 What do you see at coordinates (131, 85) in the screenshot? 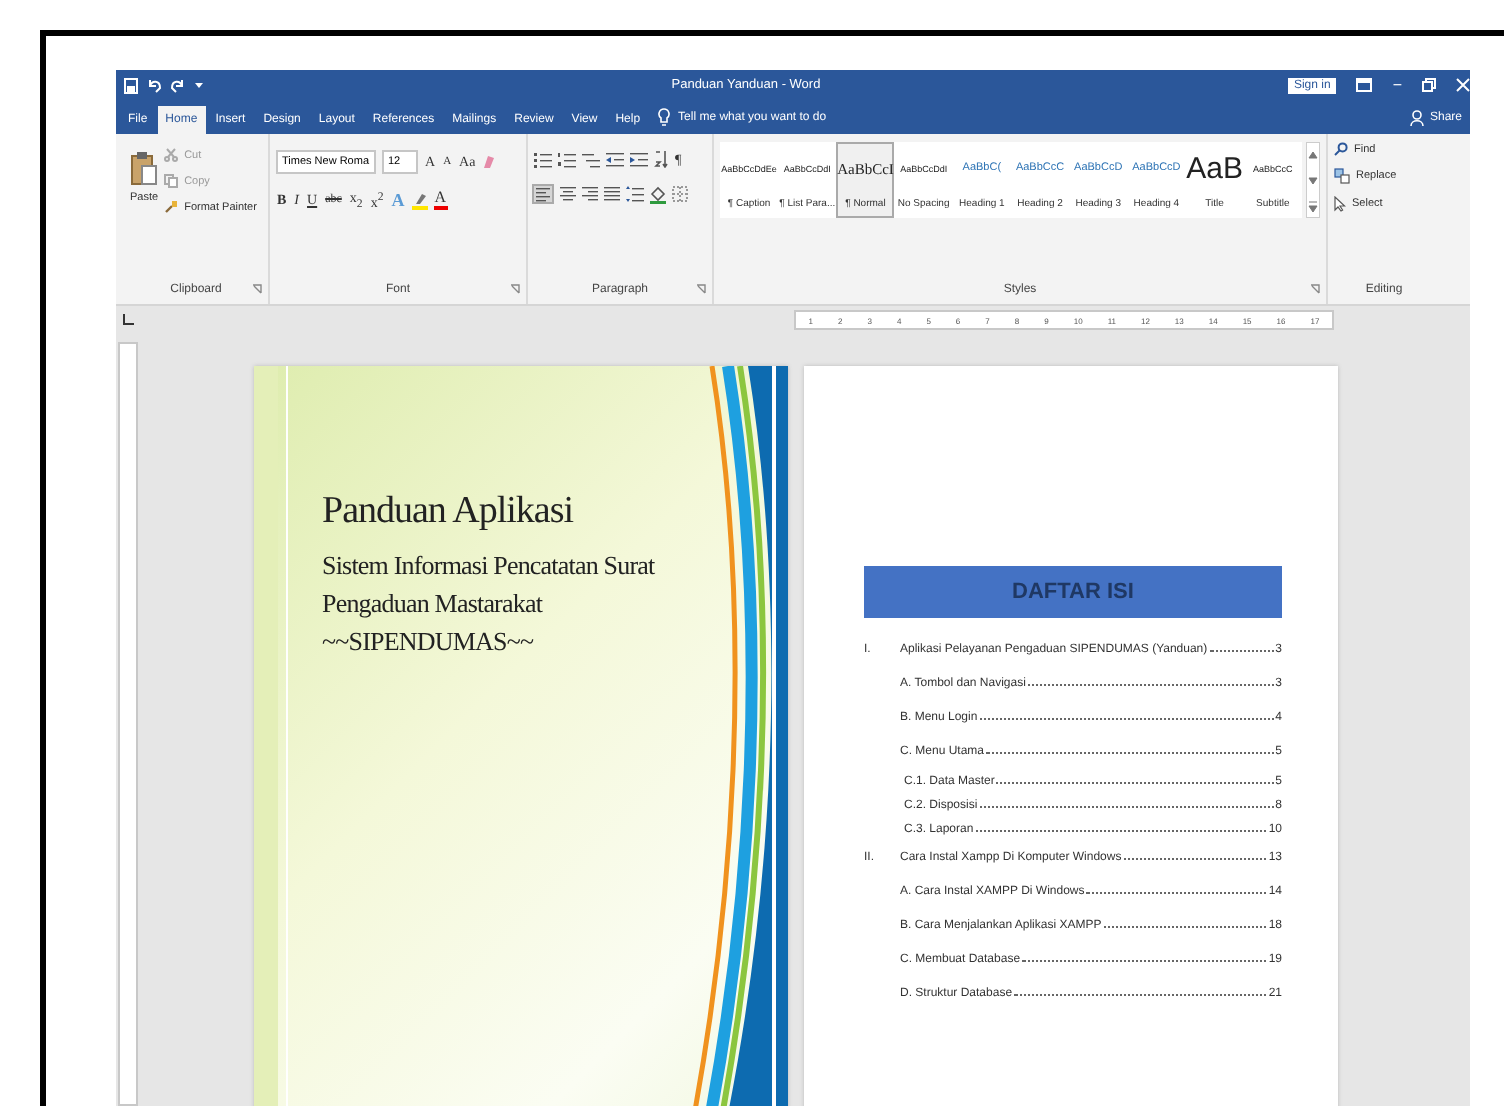
I see `save-icon` at bounding box center [131, 85].